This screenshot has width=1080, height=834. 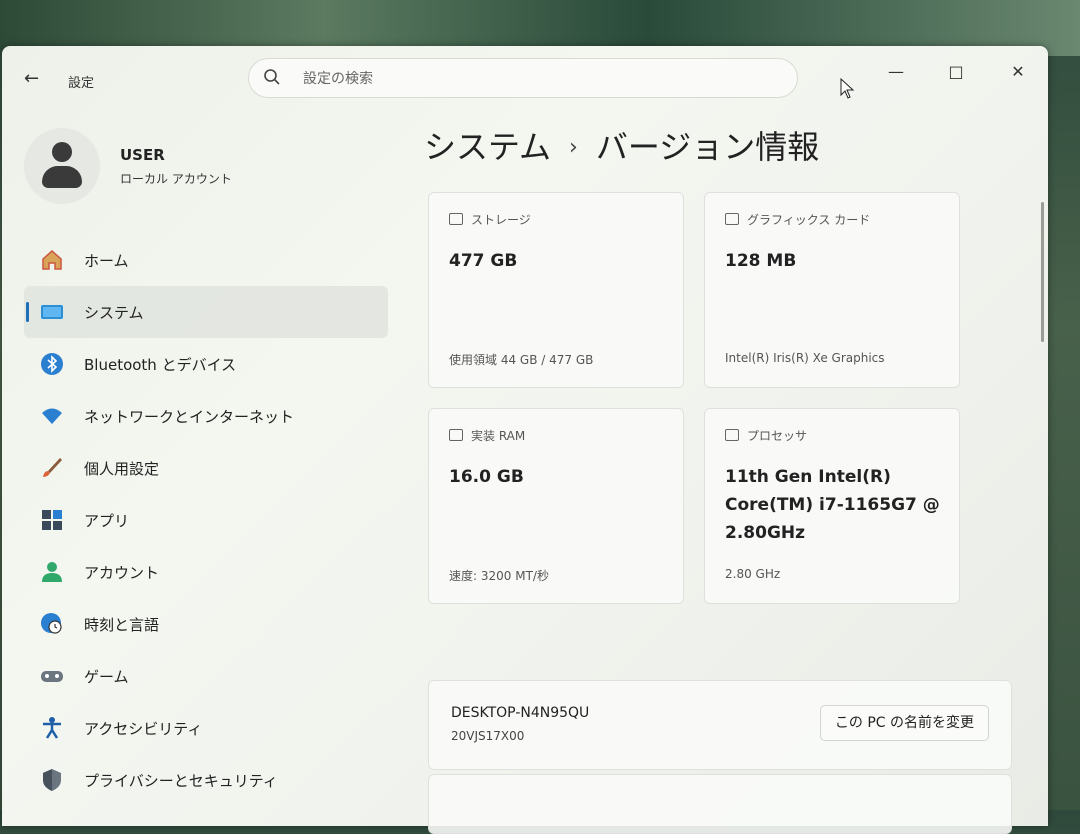 What do you see at coordinates (106, 677) in the screenshot?
I see `sidebar-item-label: ゲーム` at bounding box center [106, 677].